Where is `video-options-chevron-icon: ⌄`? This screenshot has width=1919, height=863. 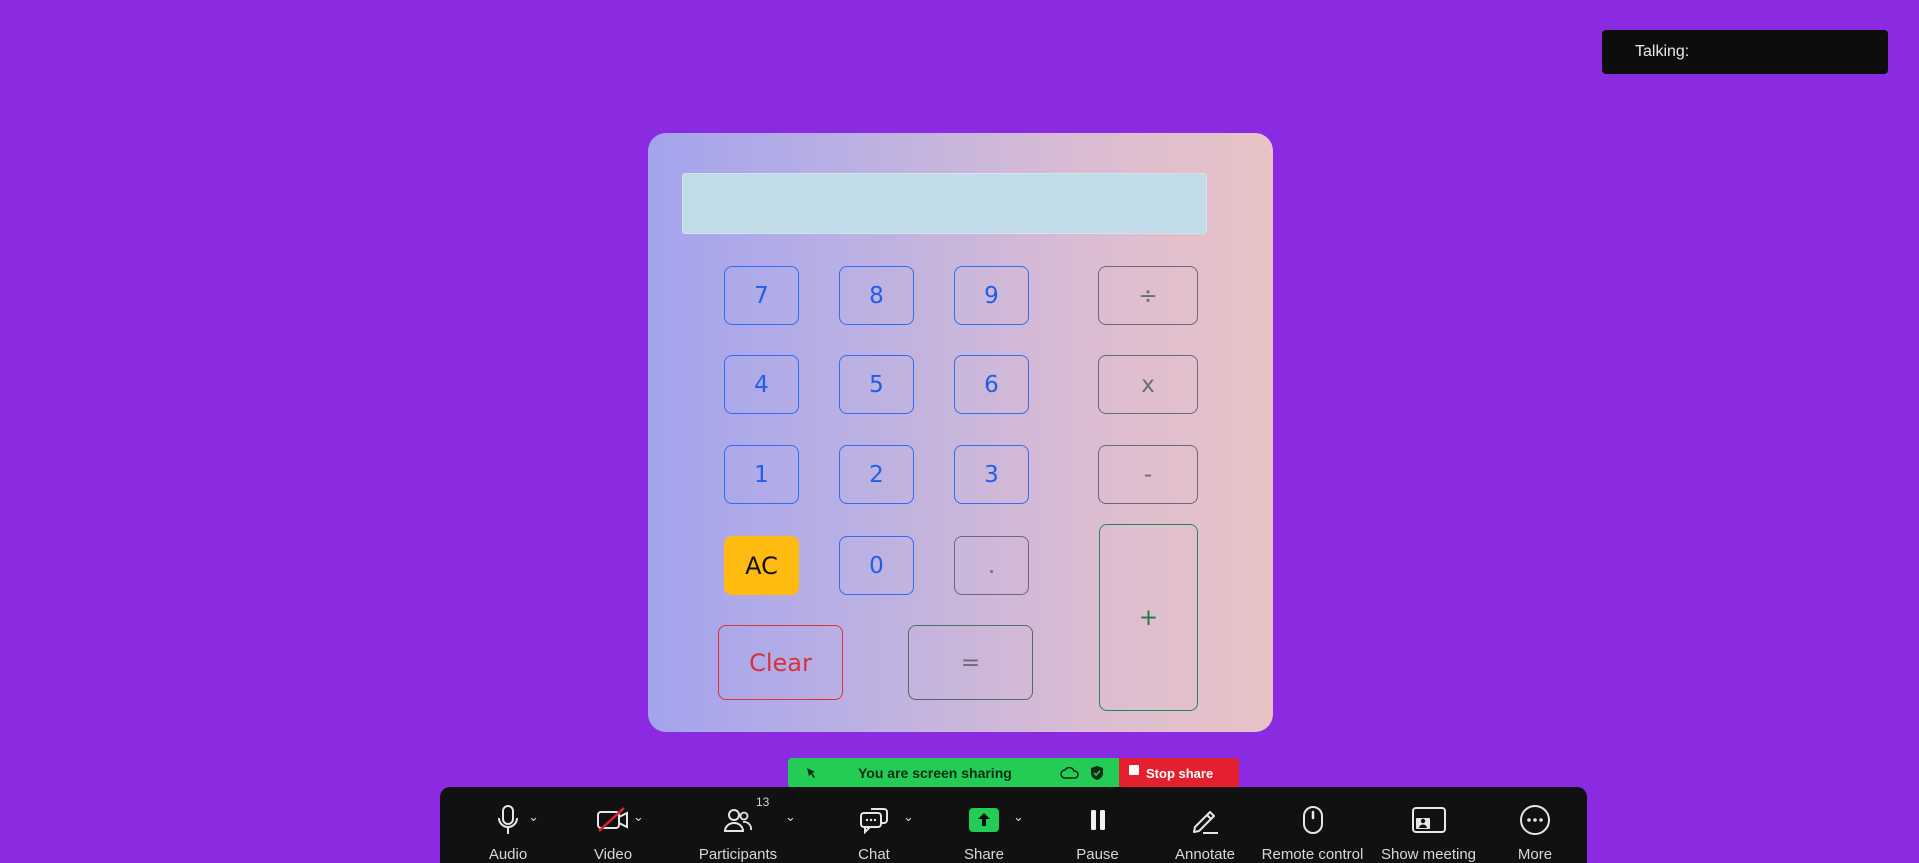 video-options-chevron-icon: ⌄ is located at coordinates (638, 817).